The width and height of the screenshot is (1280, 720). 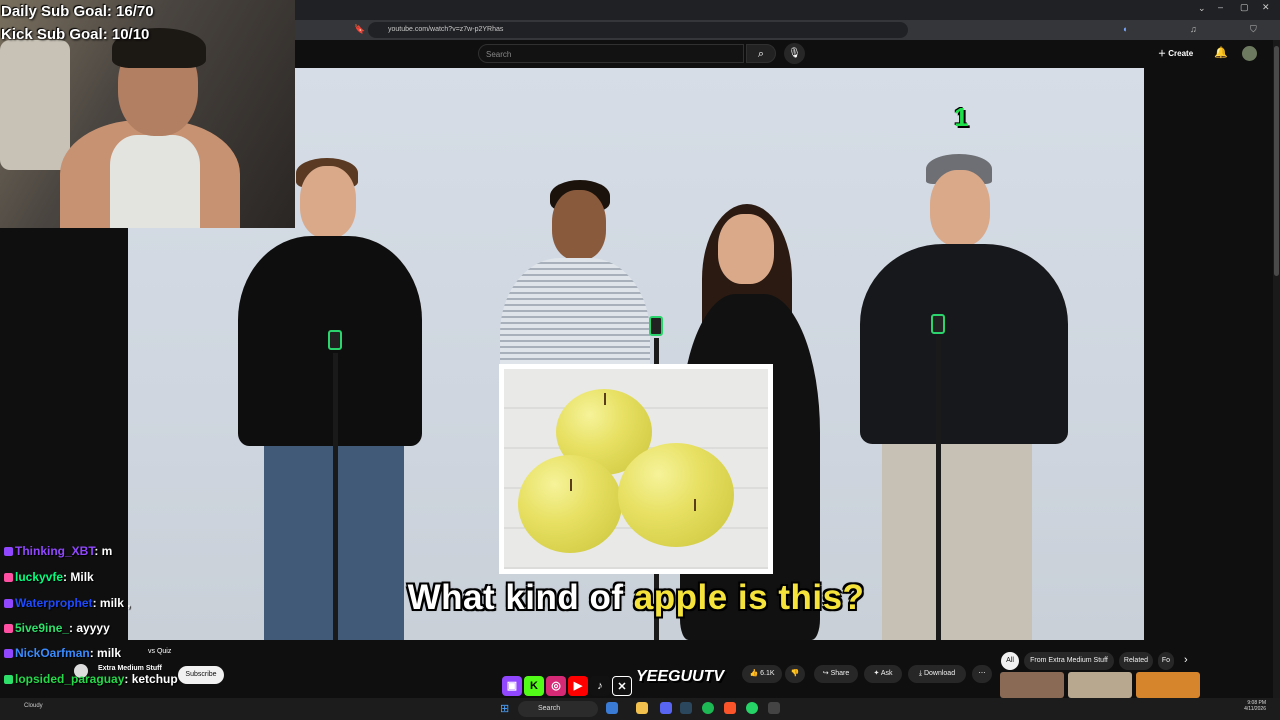 I want to click on close-window-button: ✕, so click(x=1266, y=7).